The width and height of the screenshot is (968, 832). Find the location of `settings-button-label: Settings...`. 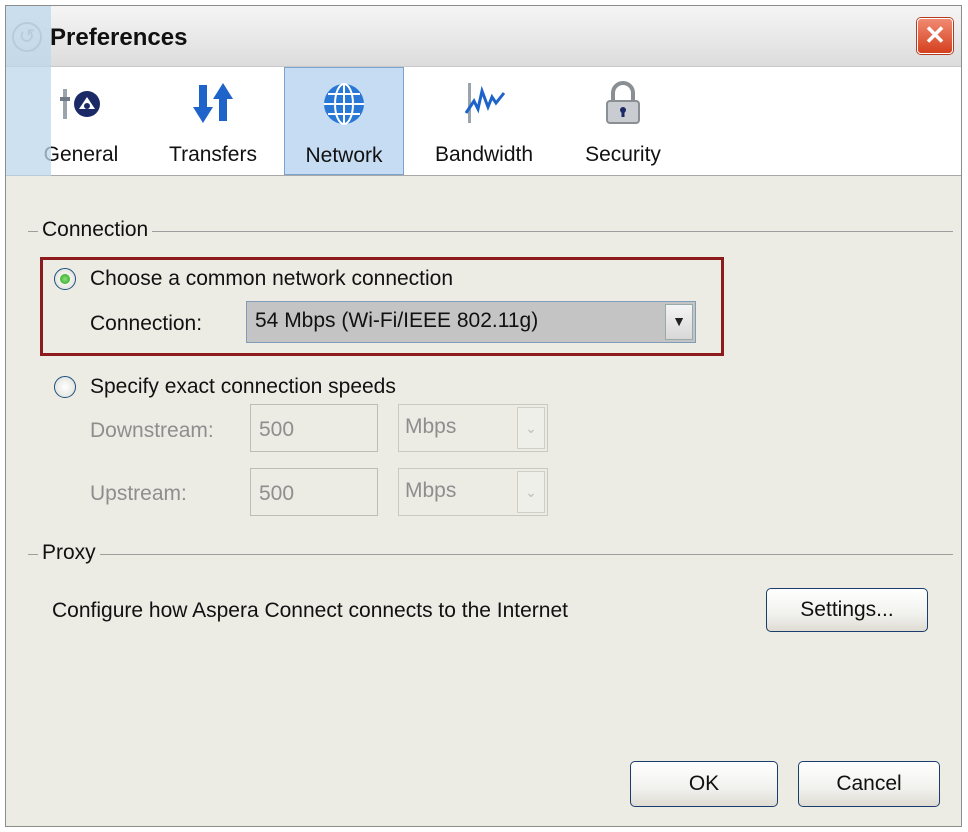

settings-button-label: Settings... is located at coordinates (847, 609).